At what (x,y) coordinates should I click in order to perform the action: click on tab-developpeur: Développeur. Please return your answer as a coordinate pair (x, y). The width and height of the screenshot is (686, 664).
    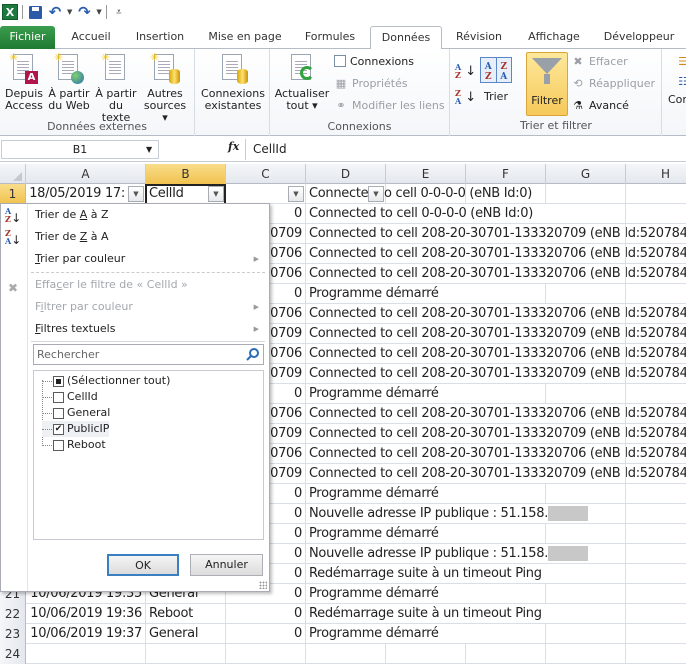
    Looking at the image, I should click on (639, 37).